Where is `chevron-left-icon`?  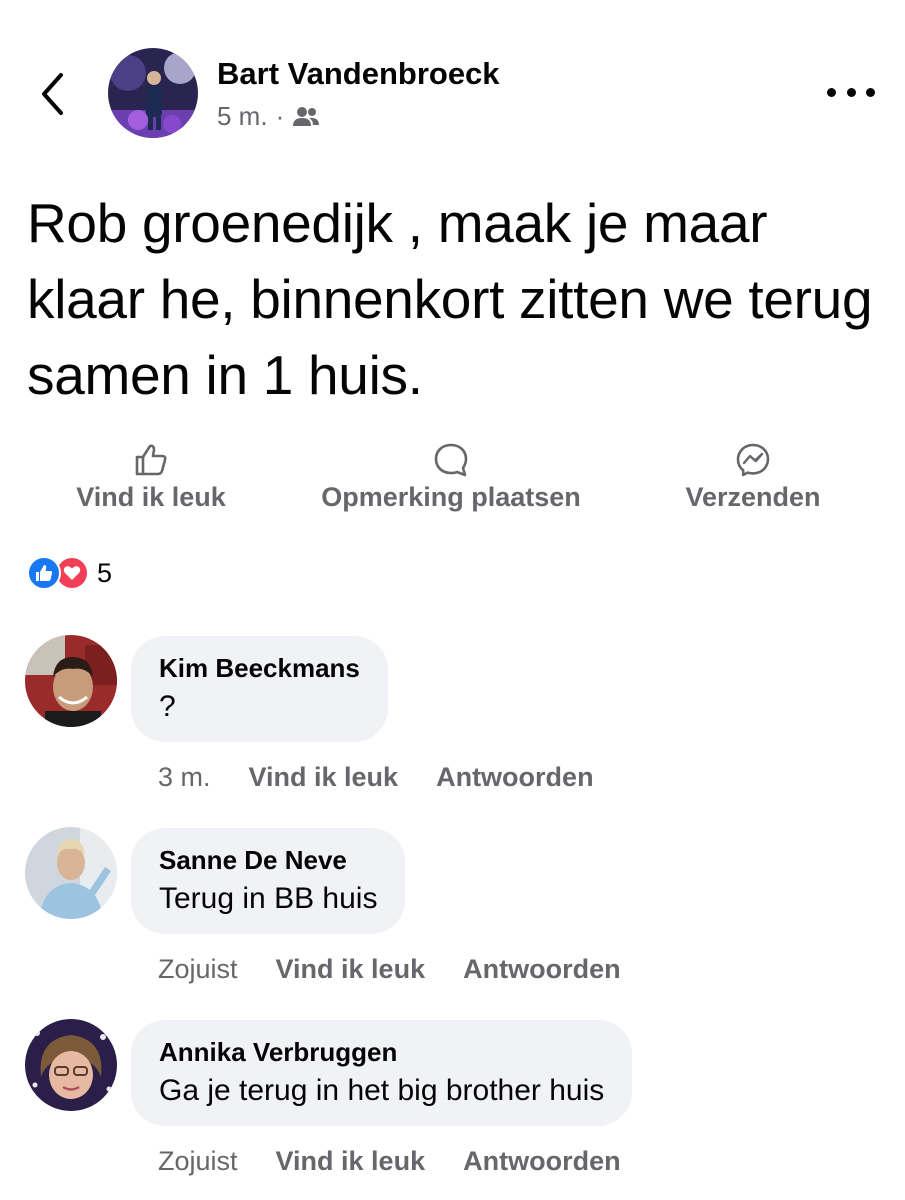 chevron-left-icon is located at coordinates (52, 94).